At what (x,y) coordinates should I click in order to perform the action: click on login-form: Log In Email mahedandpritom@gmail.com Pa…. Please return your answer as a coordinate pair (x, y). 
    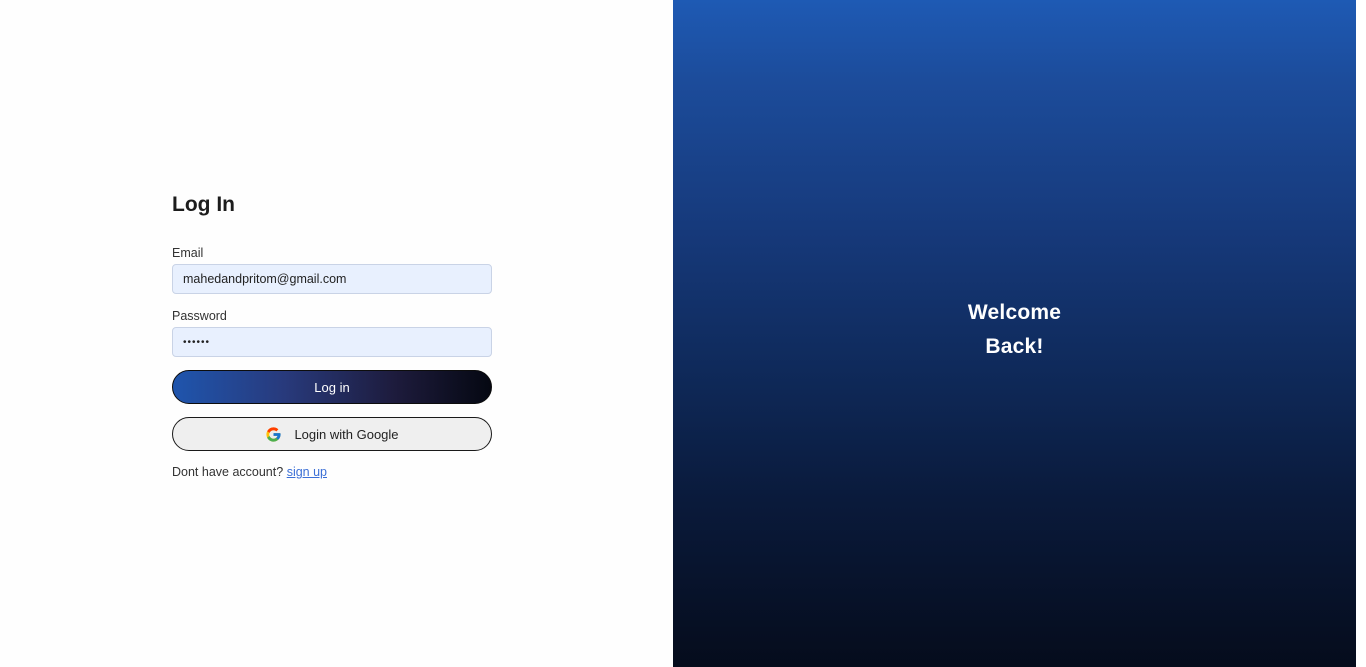
    Looking at the image, I should click on (332, 333).